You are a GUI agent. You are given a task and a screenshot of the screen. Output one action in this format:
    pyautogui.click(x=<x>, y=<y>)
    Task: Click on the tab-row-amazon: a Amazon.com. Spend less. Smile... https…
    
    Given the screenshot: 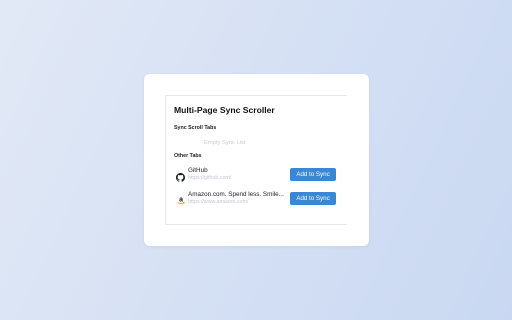 What is the action you would take?
    pyautogui.click(x=257, y=199)
    